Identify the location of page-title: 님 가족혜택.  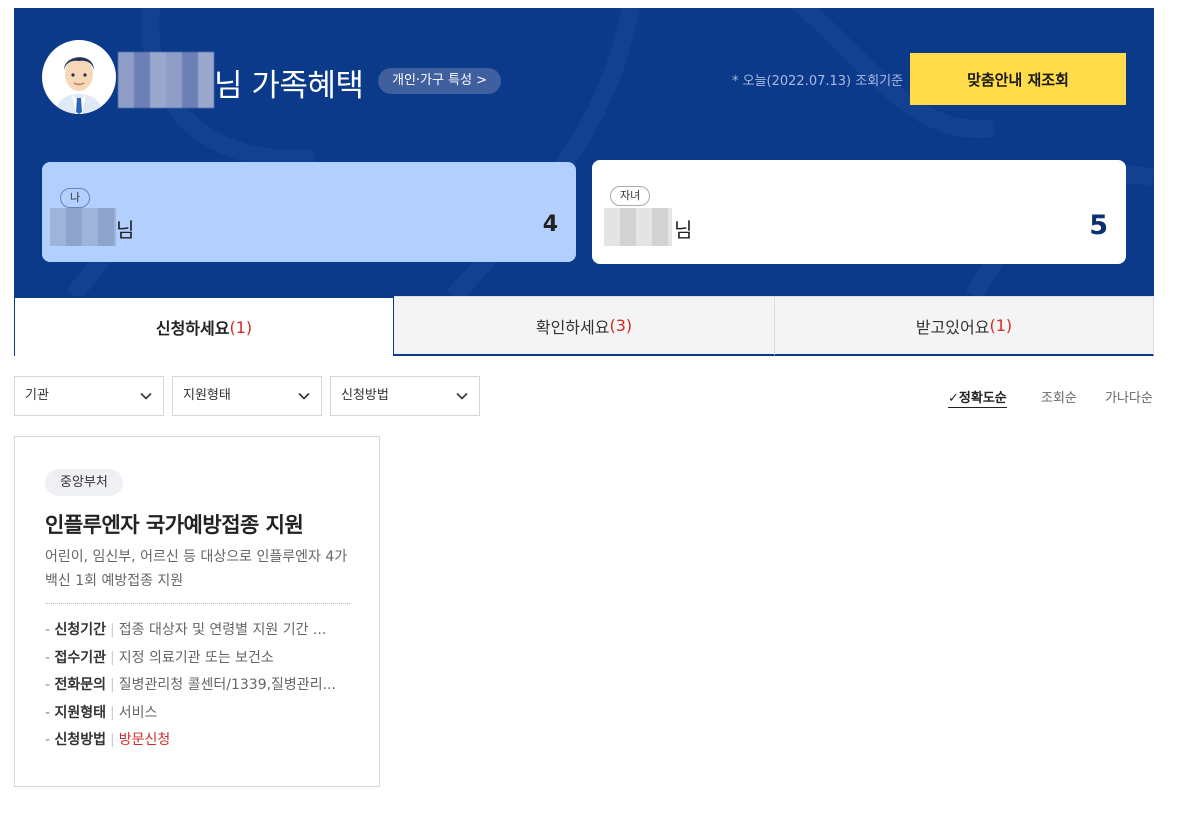
(289, 86).